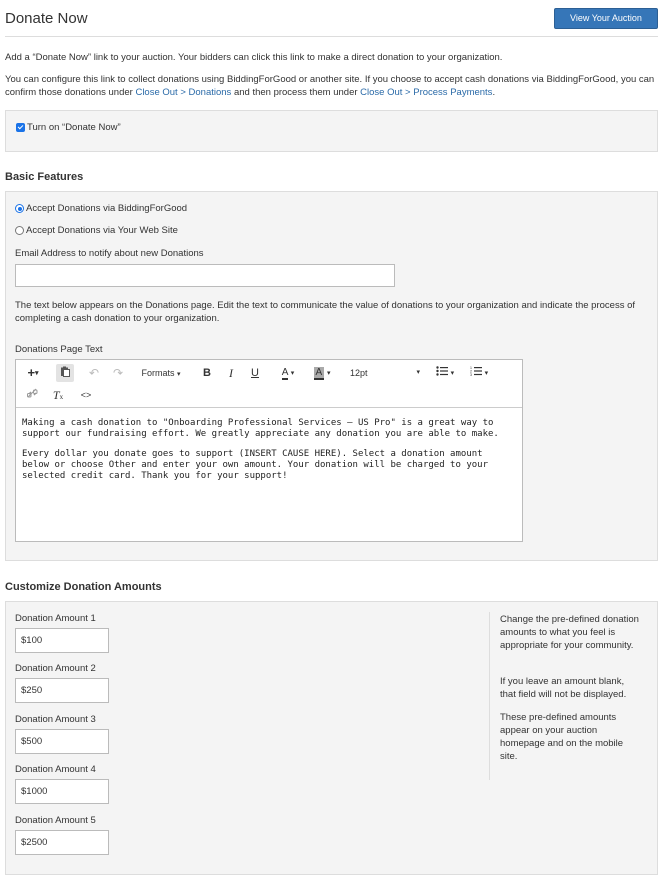 The width and height of the screenshot is (670, 887). What do you see at coordinates (46, 18) in the screenshot?
I see `page-title: Donate Now` at bounding box center [46, 18].